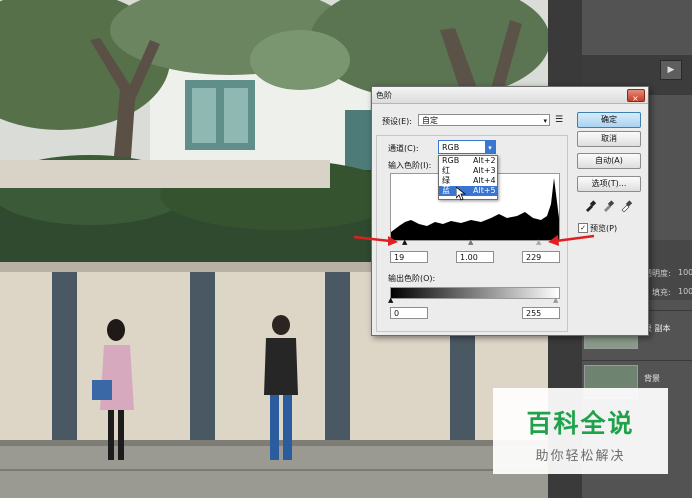 This screenshot has width=692, height=498. I want to click on cancel-button: 取消, so click(609, 139).